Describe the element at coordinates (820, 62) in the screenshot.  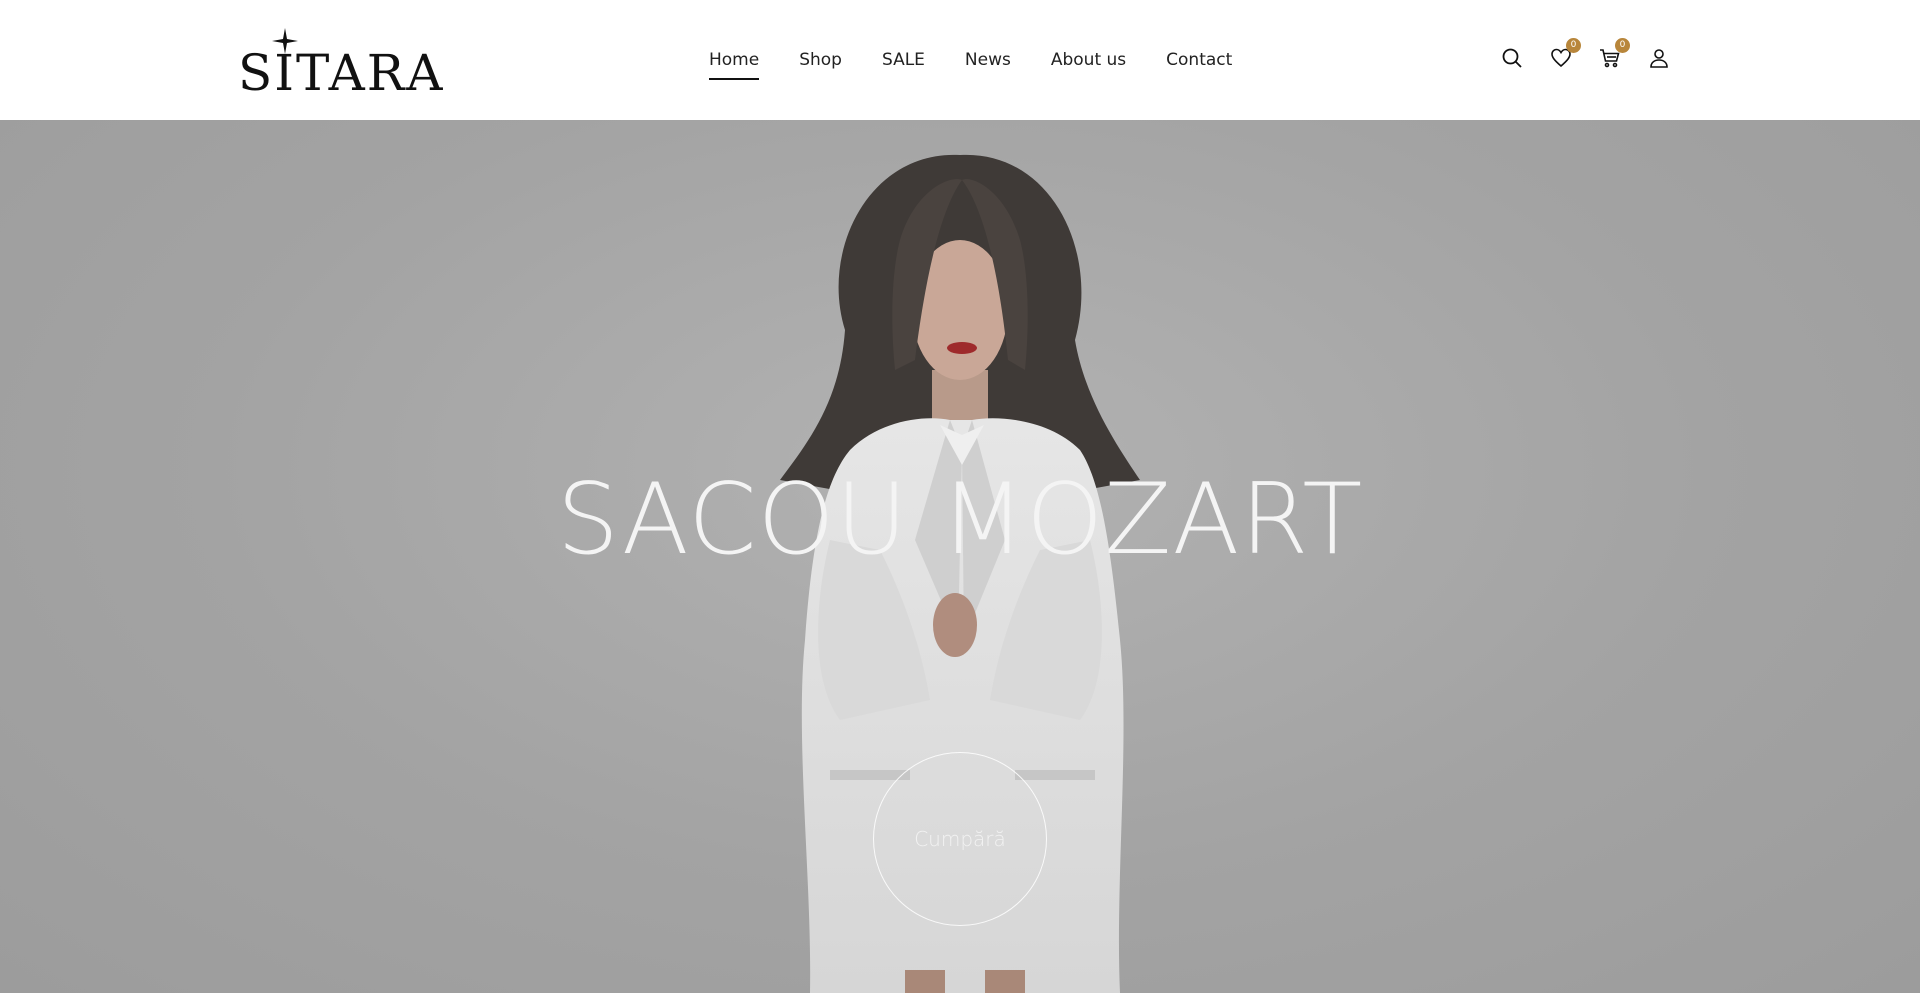
I see `nav-item-shop: Shop` at that location.